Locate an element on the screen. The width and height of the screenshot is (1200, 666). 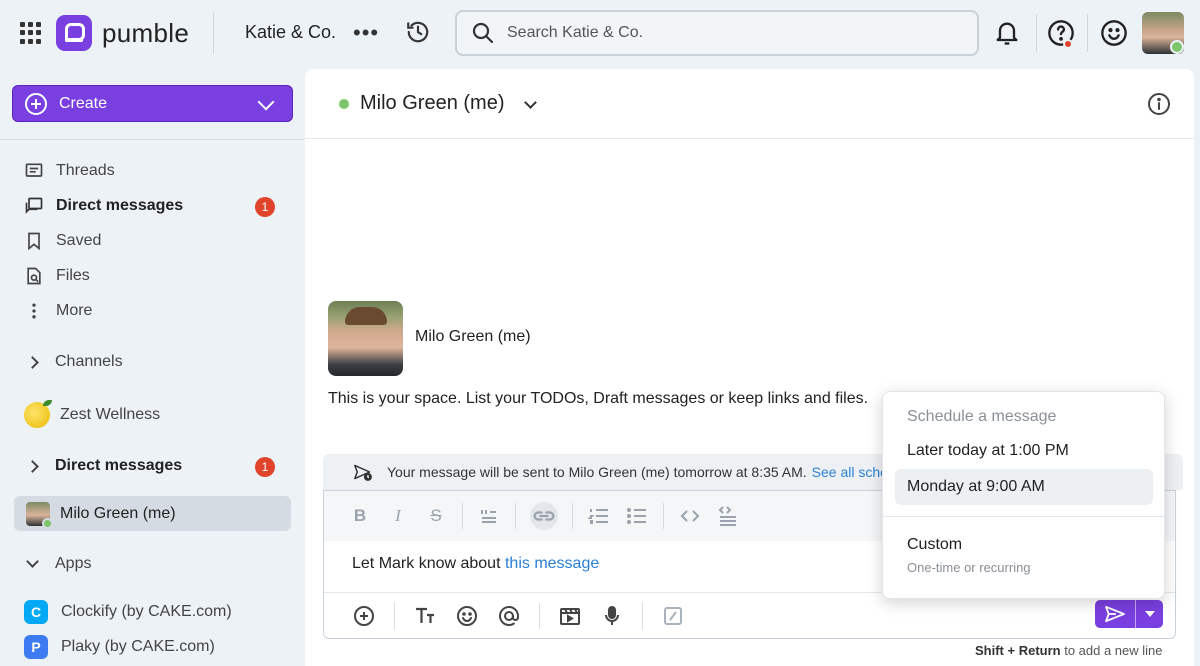
history-icon is located at coordinates (418, 32).